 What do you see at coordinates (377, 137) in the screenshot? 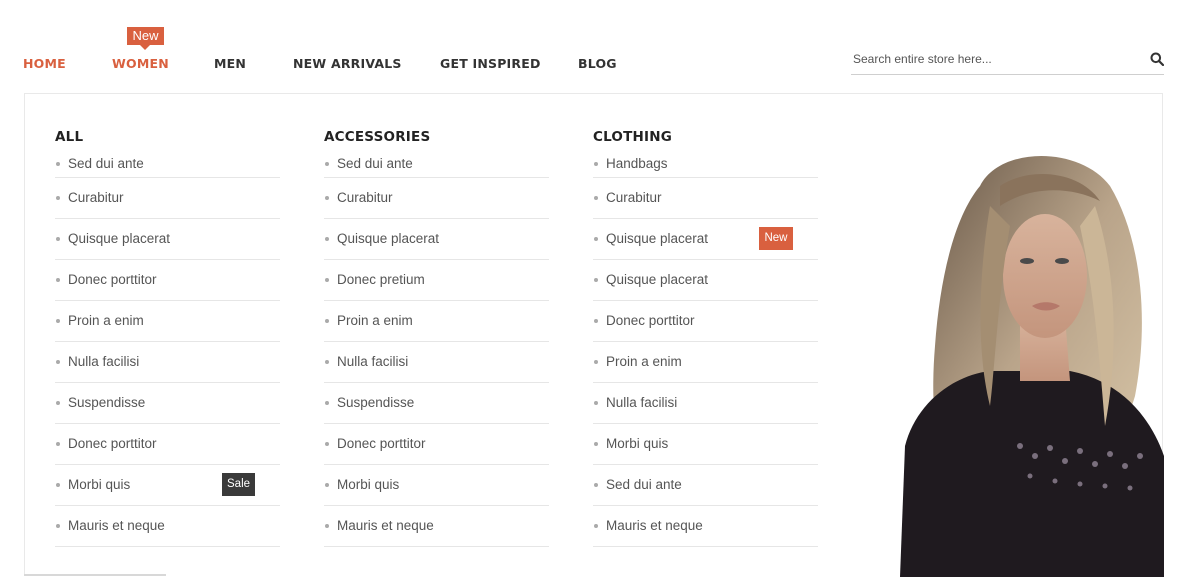
I see `column-title: ACCESSORIES` at bounding box center [377, 137].